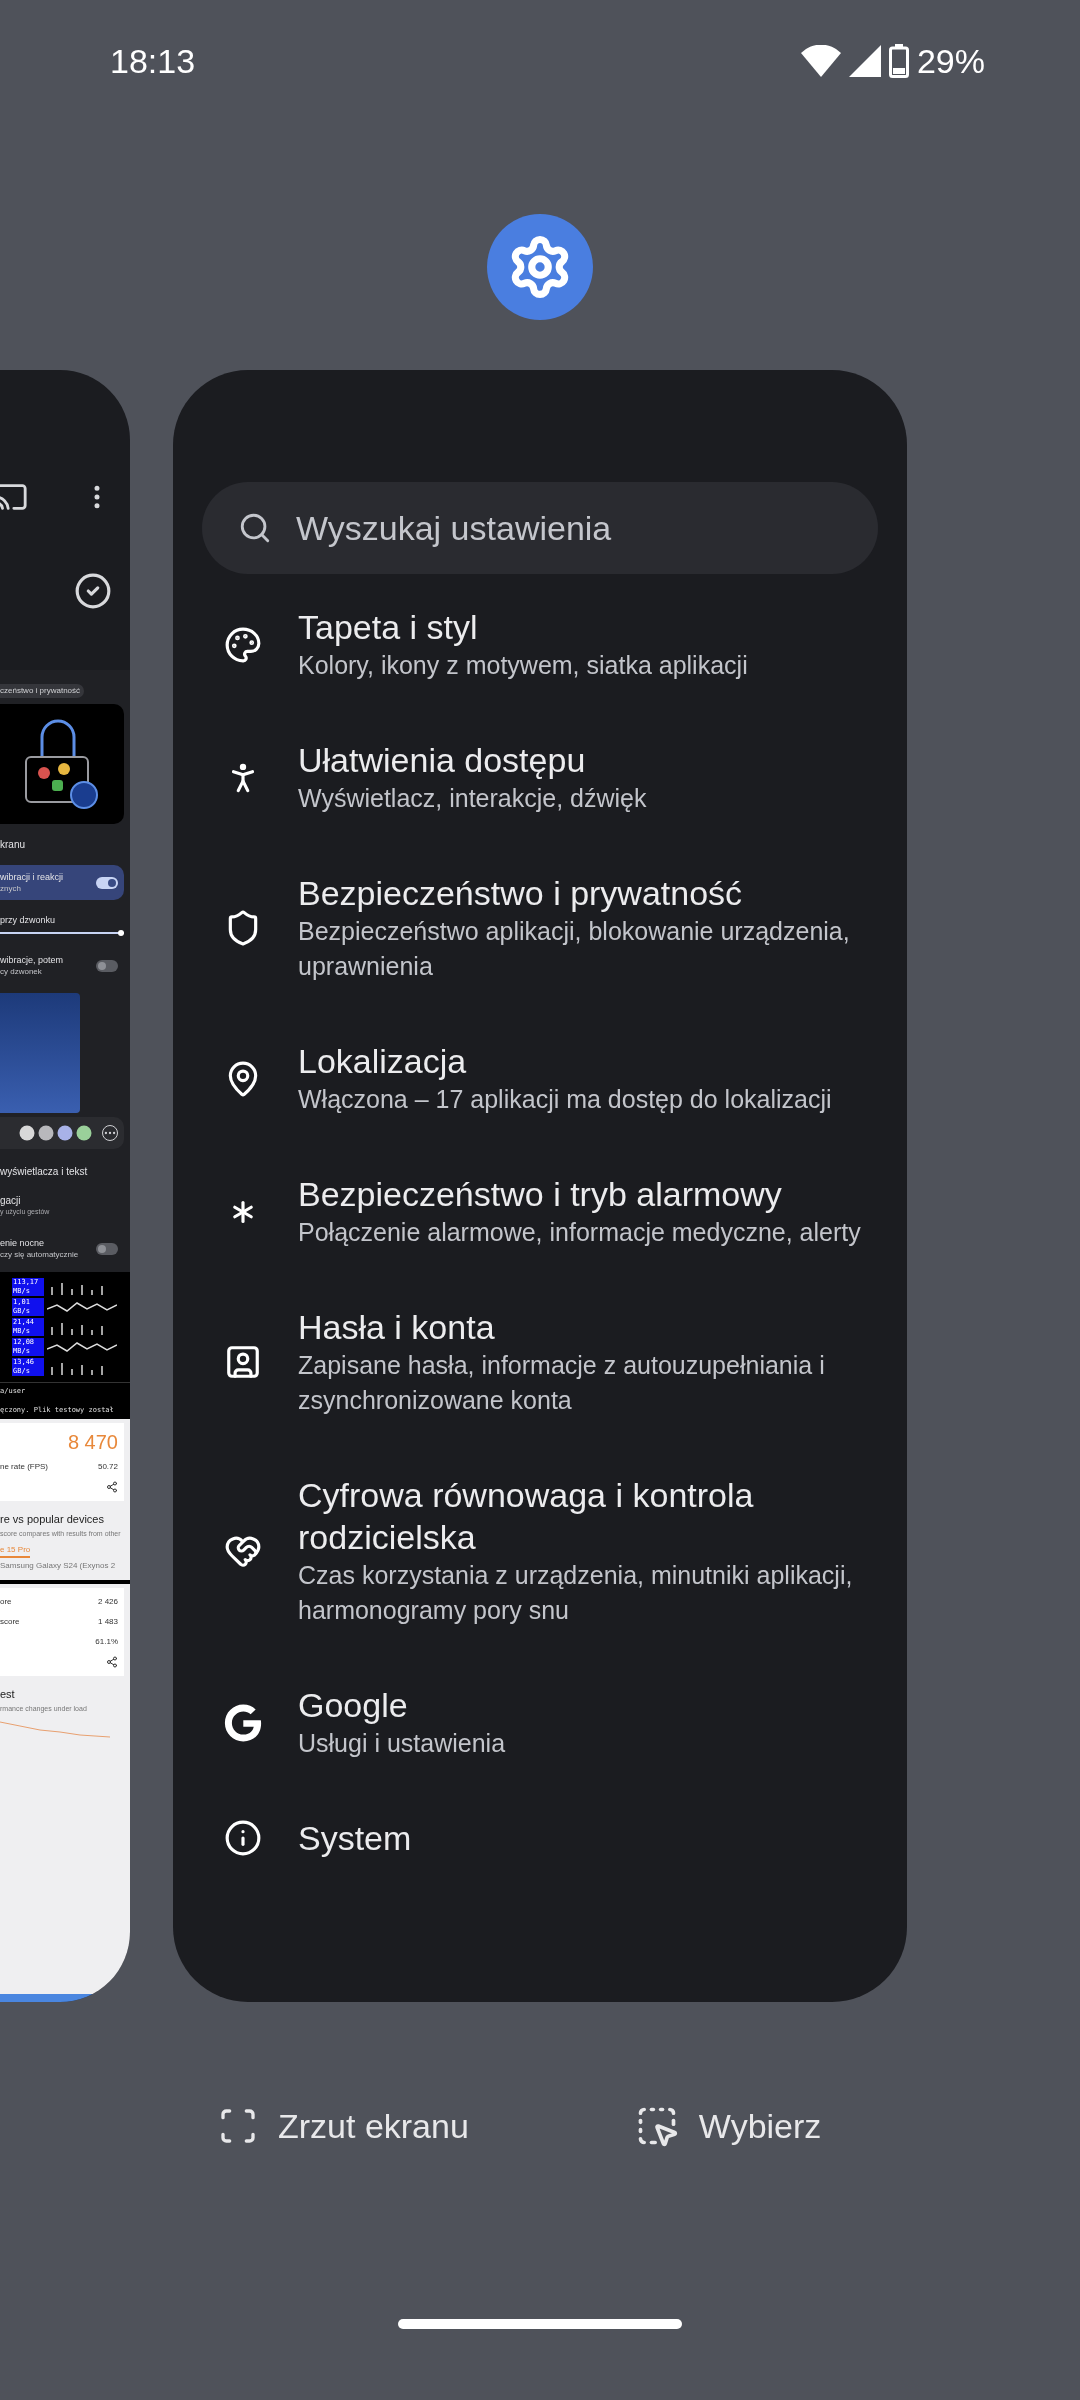 Image resolution: width=1080 pixels, height=2400 pixels. I want to click on contact-card-icon, so click(243, 1362).